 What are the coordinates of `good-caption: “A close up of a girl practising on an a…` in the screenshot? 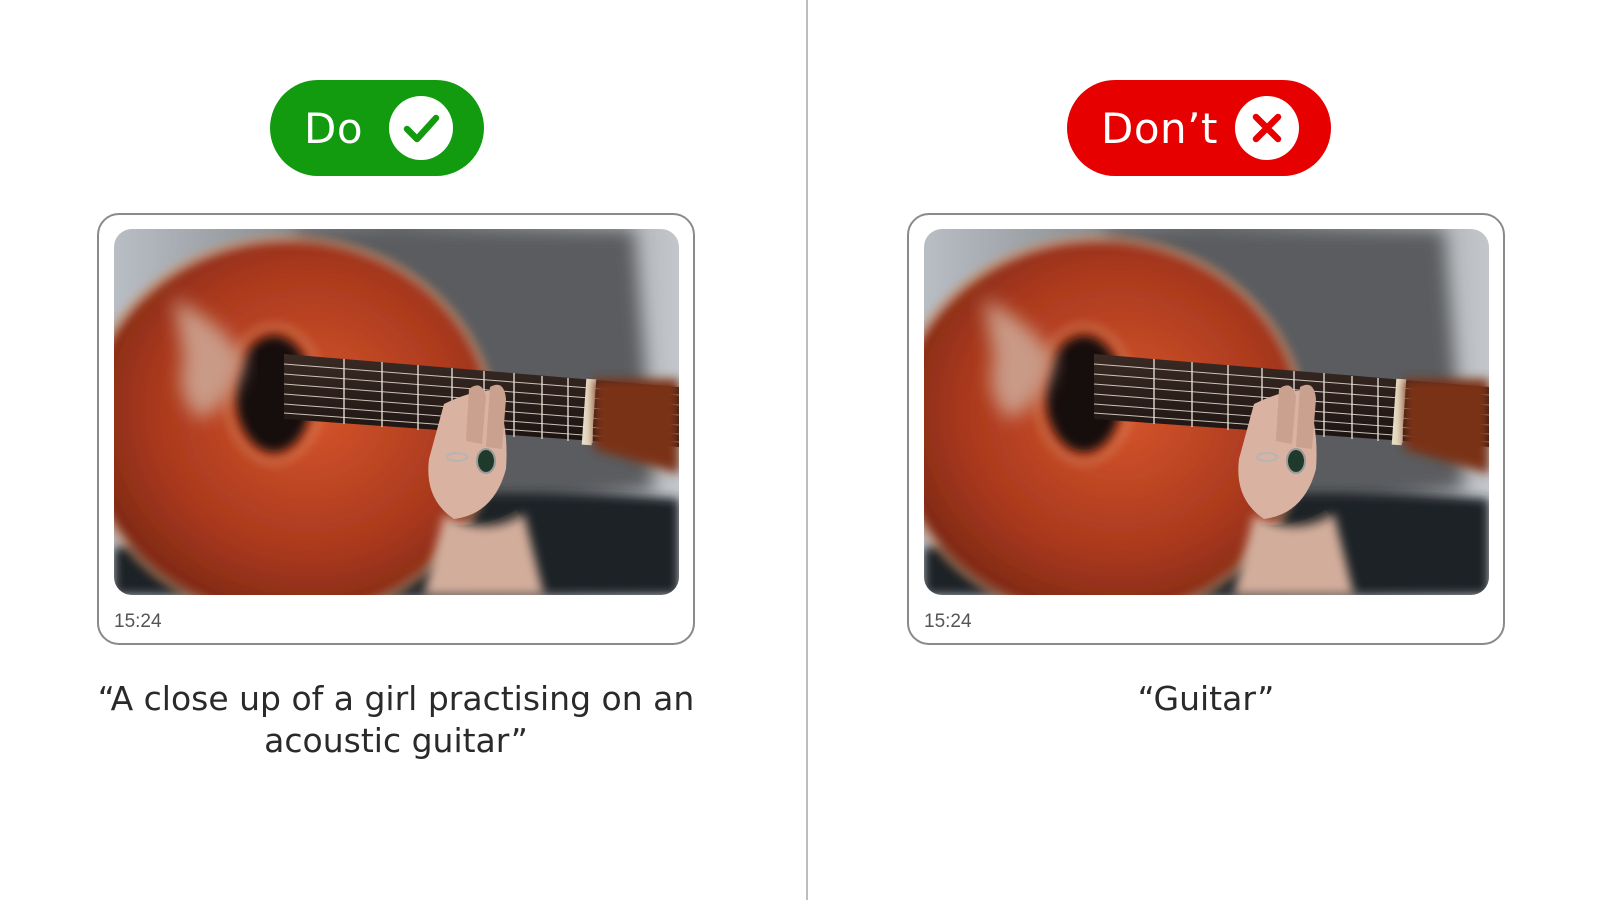 It's located at (396, 719).